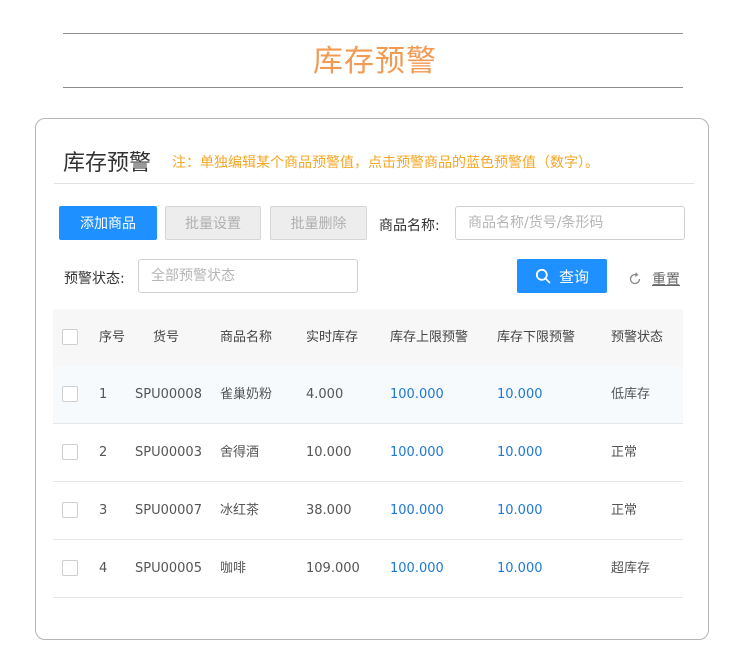 Image resolution: width=750 pixels, height=656 pixels. What do you see at coordinates (368, 569) in the screenshot?
I see `table-row: 4 SPU00005 咖啡 109.000 100.000 10.000 超库存` at bounding box center [368, 569].